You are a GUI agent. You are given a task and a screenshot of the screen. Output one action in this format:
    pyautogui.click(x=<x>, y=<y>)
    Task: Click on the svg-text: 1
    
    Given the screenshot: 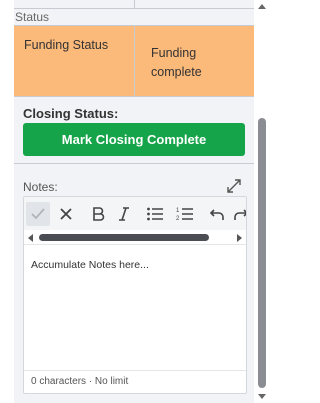 What is the action you would take?
    pyautogui.click(x=178, y=211)
    